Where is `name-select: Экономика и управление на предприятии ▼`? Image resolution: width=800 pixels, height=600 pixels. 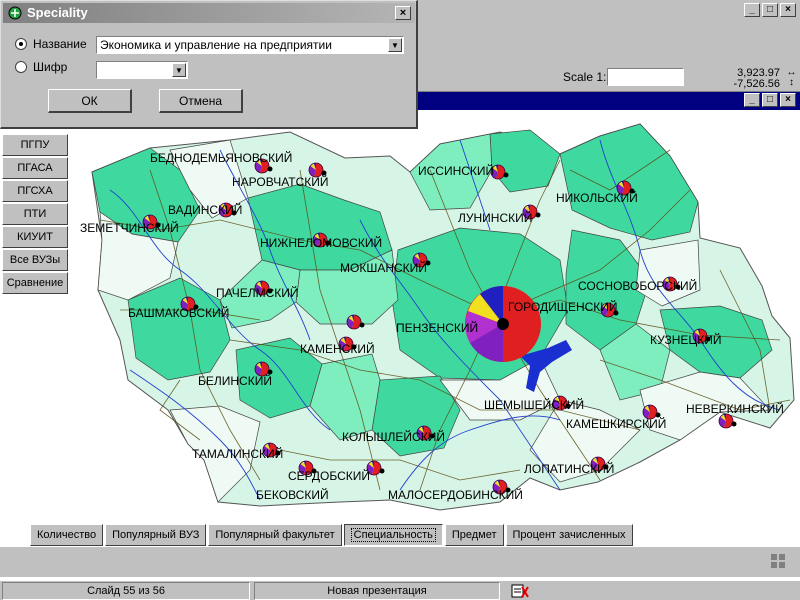
name-select: Экономика и управление на предприятии ▼ is located at coordinates (250, 45).